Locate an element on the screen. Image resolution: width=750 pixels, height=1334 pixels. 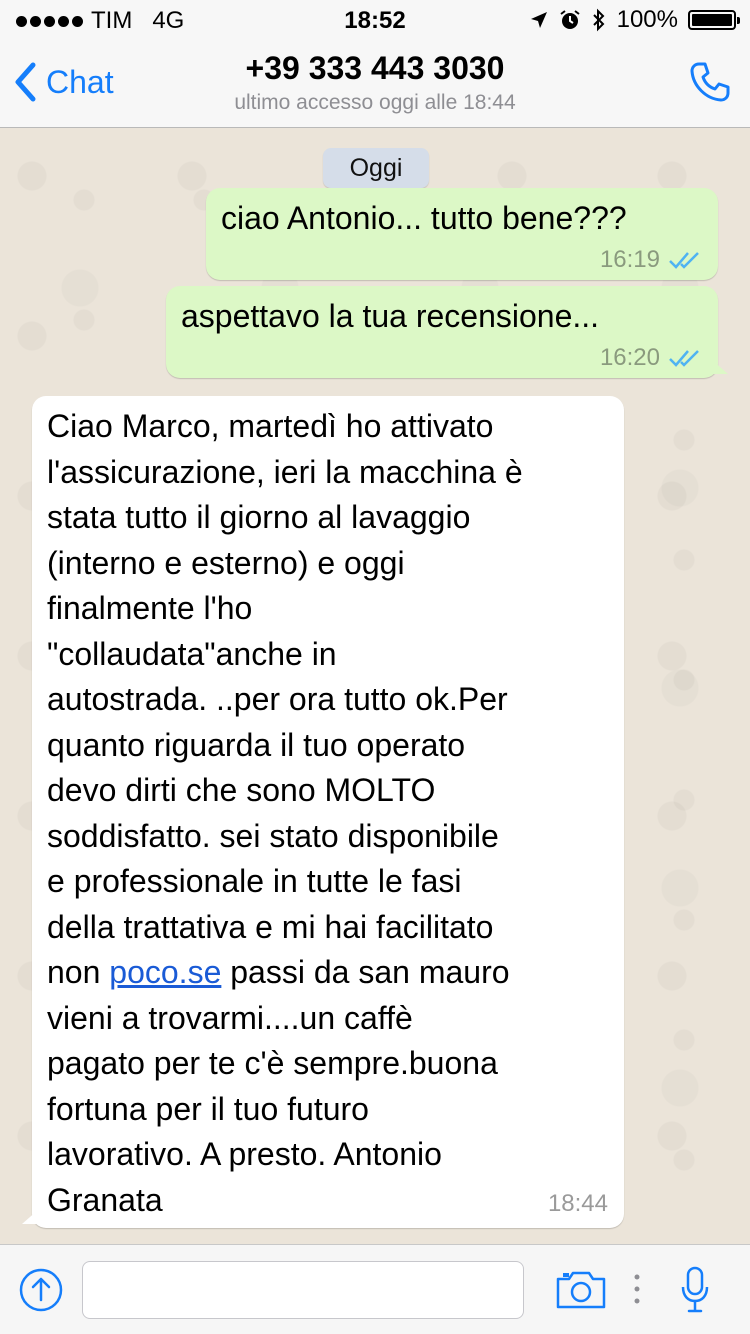
camera-icon is located at coordinates (581, 1290).